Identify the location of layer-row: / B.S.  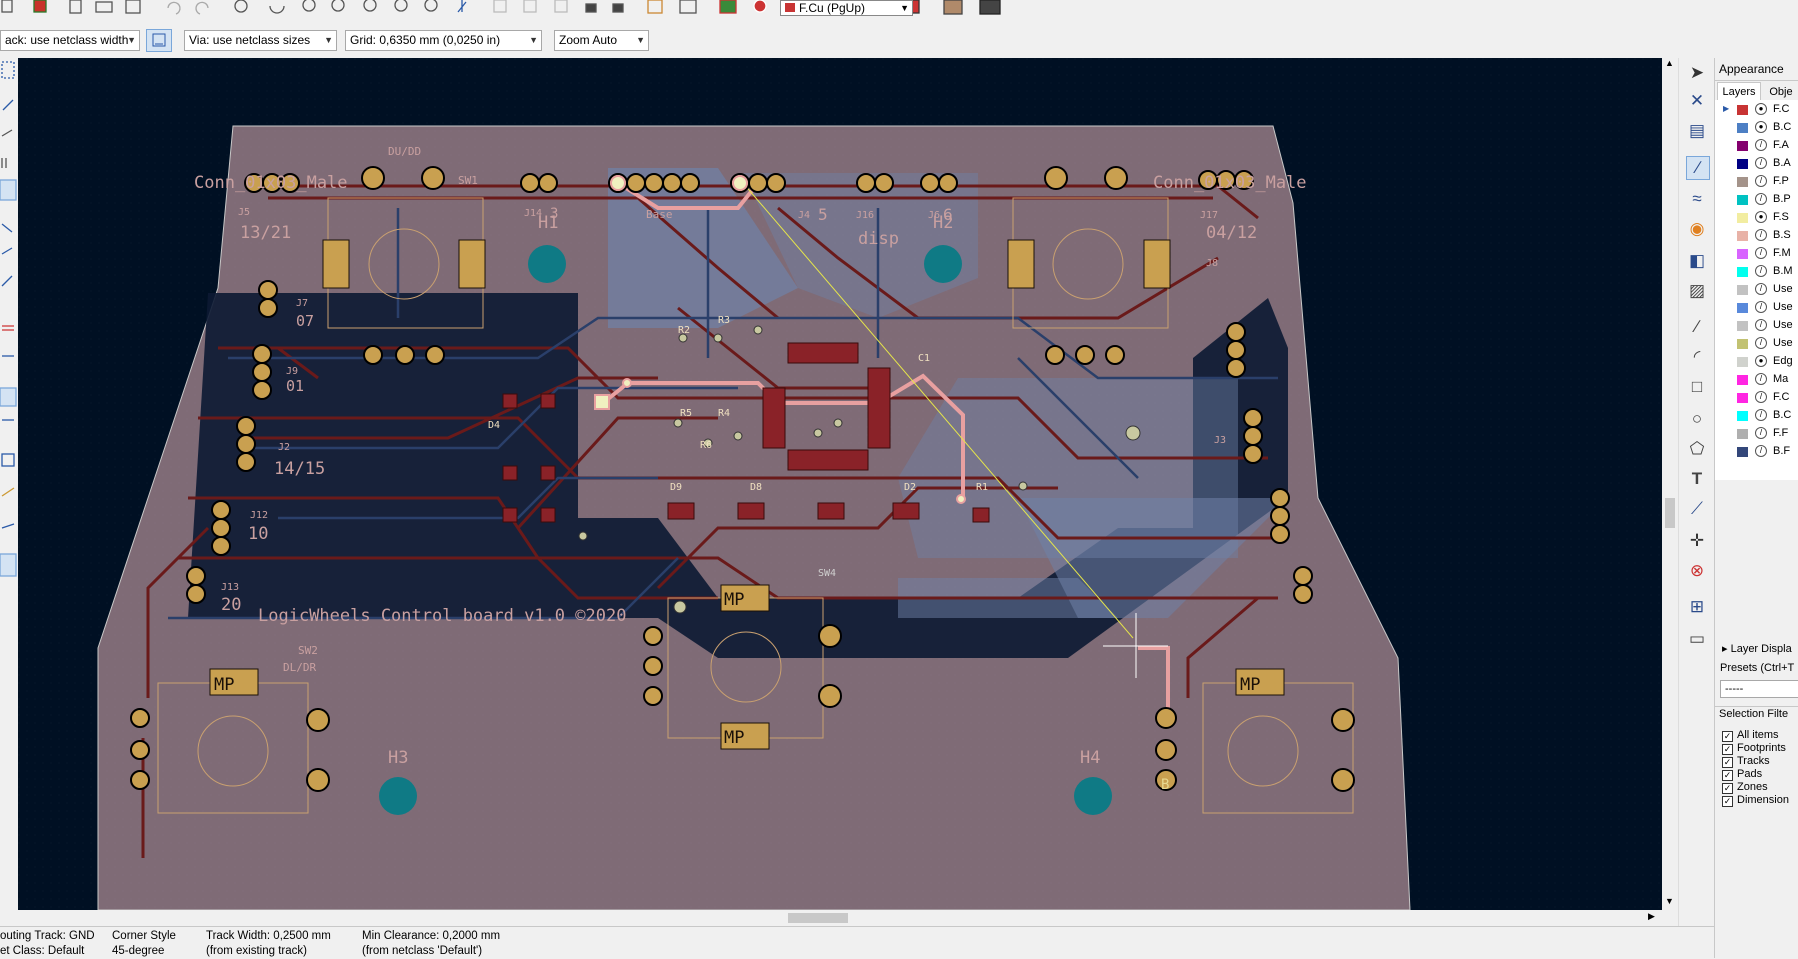
(1756, 235).